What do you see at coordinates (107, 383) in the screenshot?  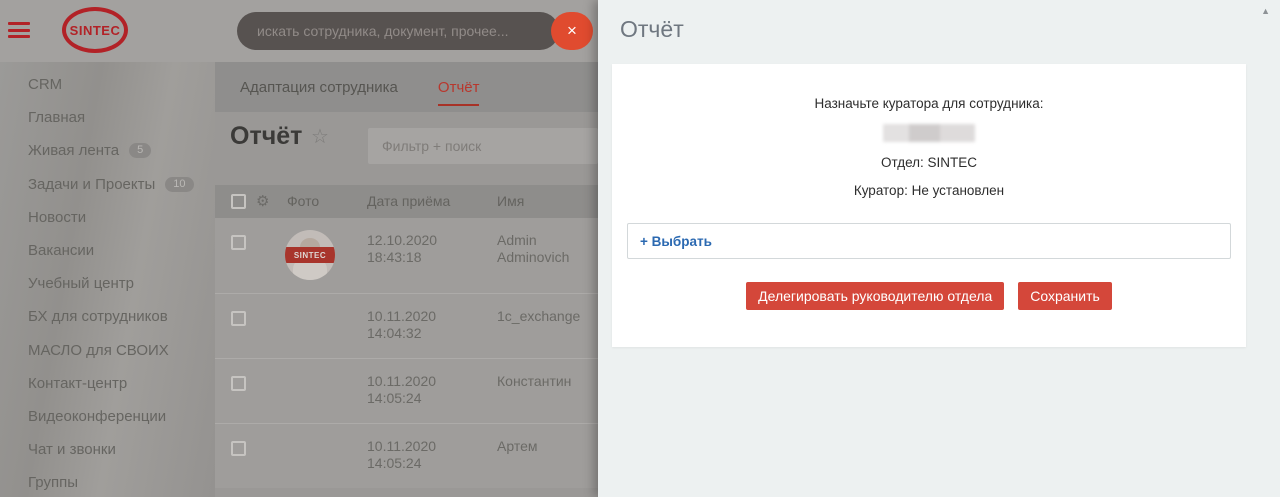 I see `sidebar-item-contact-center: Контакт-центр` at bounding box center [107, 383].